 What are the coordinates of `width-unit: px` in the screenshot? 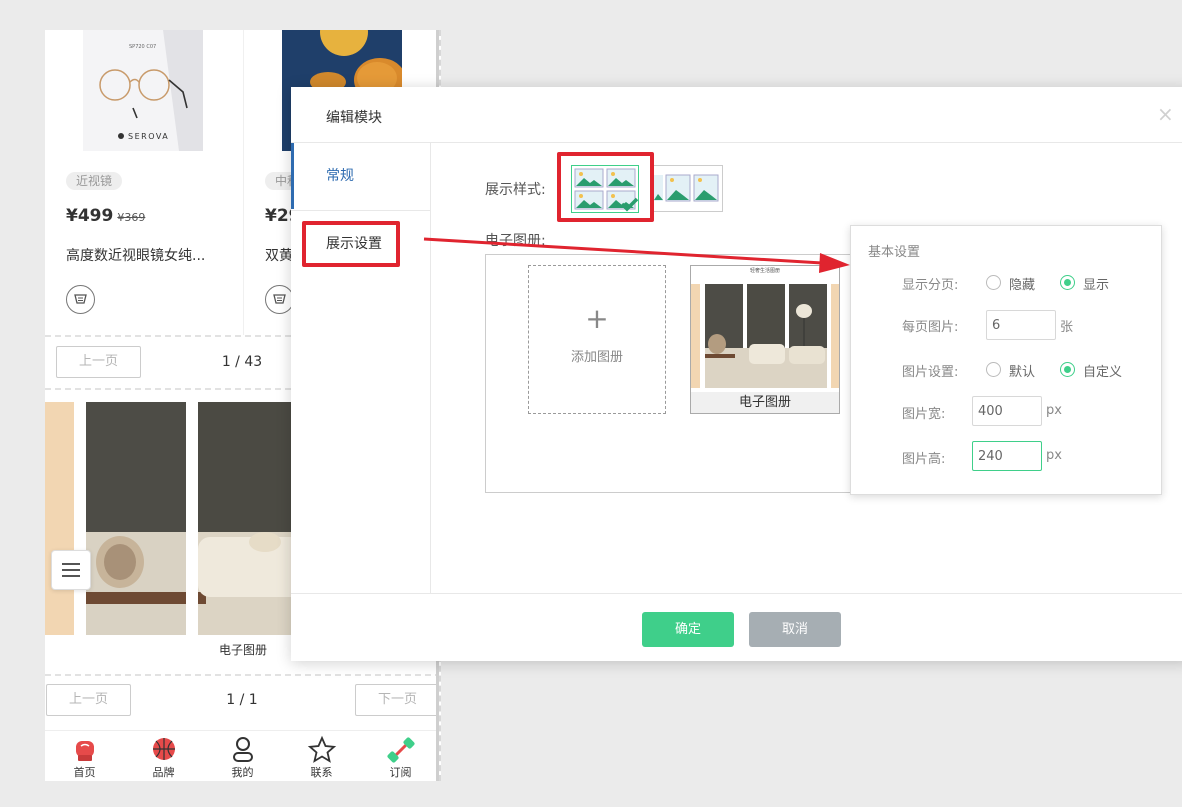 It's located at (1054, 410).